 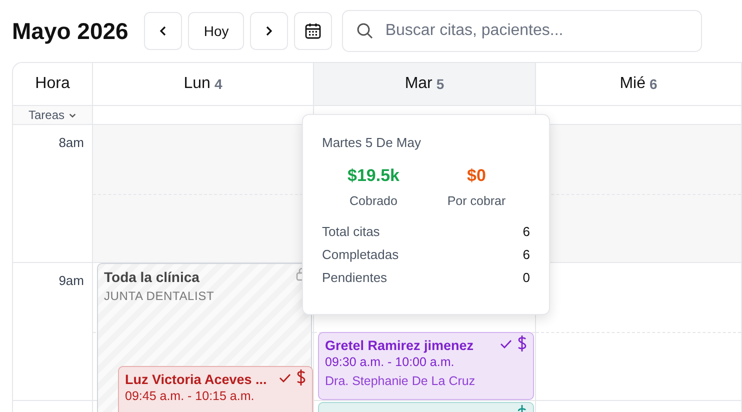 I want to click on appointment-time: 09:30 a.m. - 10:00 a.m., so click(x=390, y=362).